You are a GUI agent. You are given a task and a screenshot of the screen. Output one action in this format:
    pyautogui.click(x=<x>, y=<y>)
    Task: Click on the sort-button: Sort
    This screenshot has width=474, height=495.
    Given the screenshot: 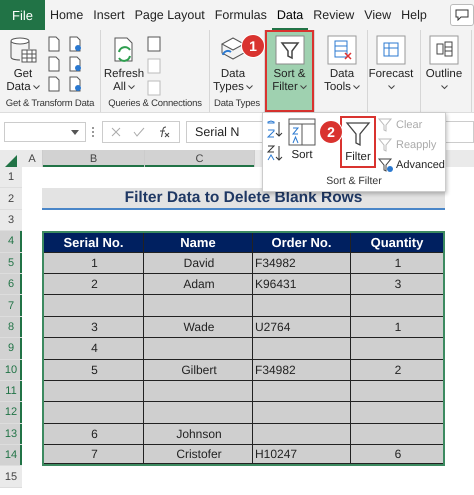 What is the action you would take?
    pyautogui.click(x=302, y=142)
    